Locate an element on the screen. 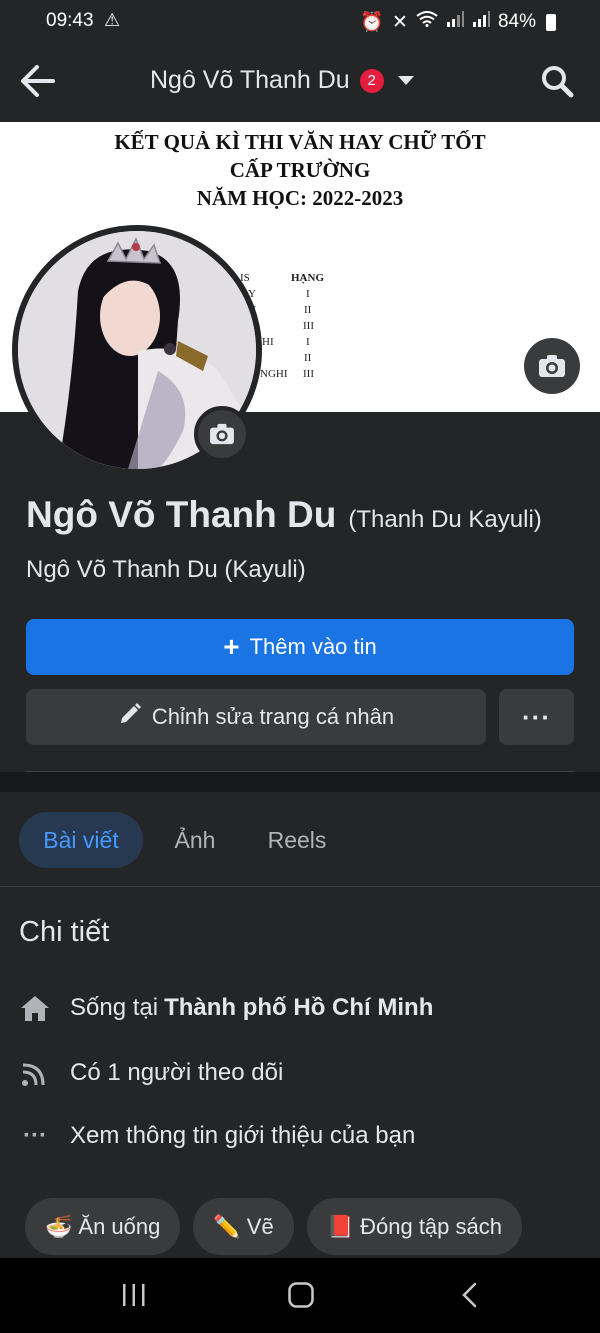 This screenshot has height=1333, width=600. avatar-camera-button is located at coordinates (222, 434).